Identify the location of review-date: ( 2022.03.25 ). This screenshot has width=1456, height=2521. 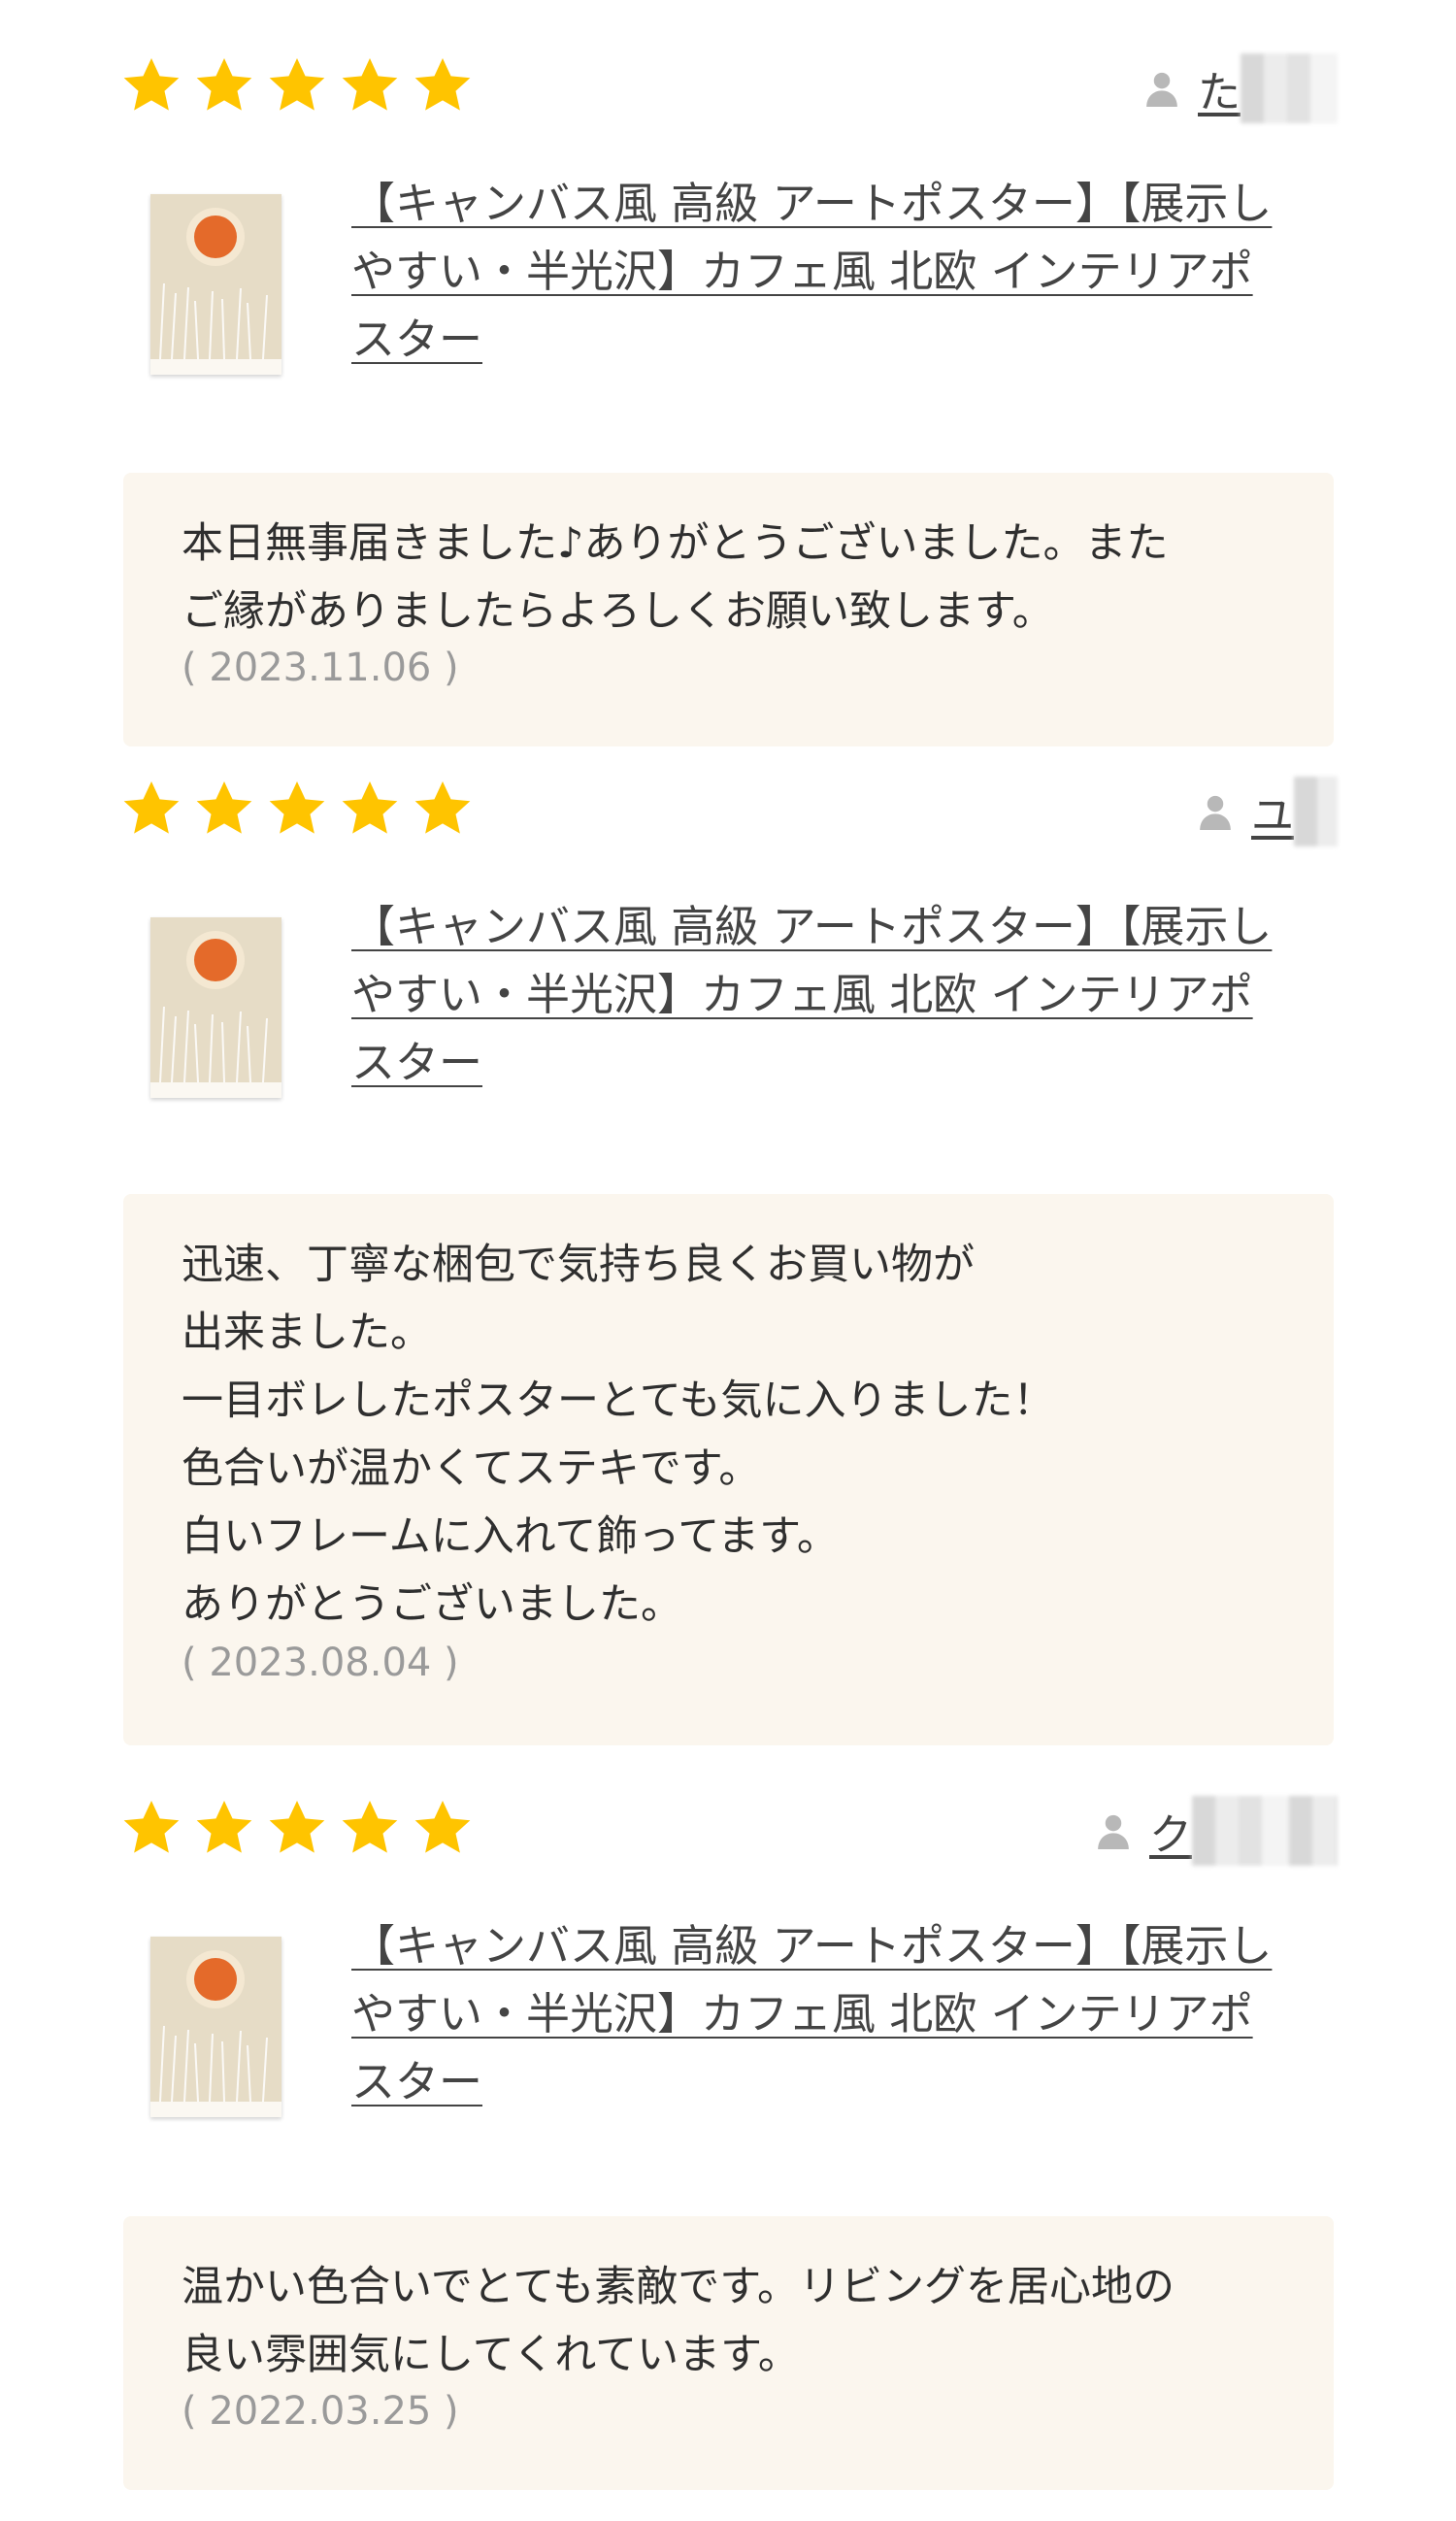
(320, 2412).